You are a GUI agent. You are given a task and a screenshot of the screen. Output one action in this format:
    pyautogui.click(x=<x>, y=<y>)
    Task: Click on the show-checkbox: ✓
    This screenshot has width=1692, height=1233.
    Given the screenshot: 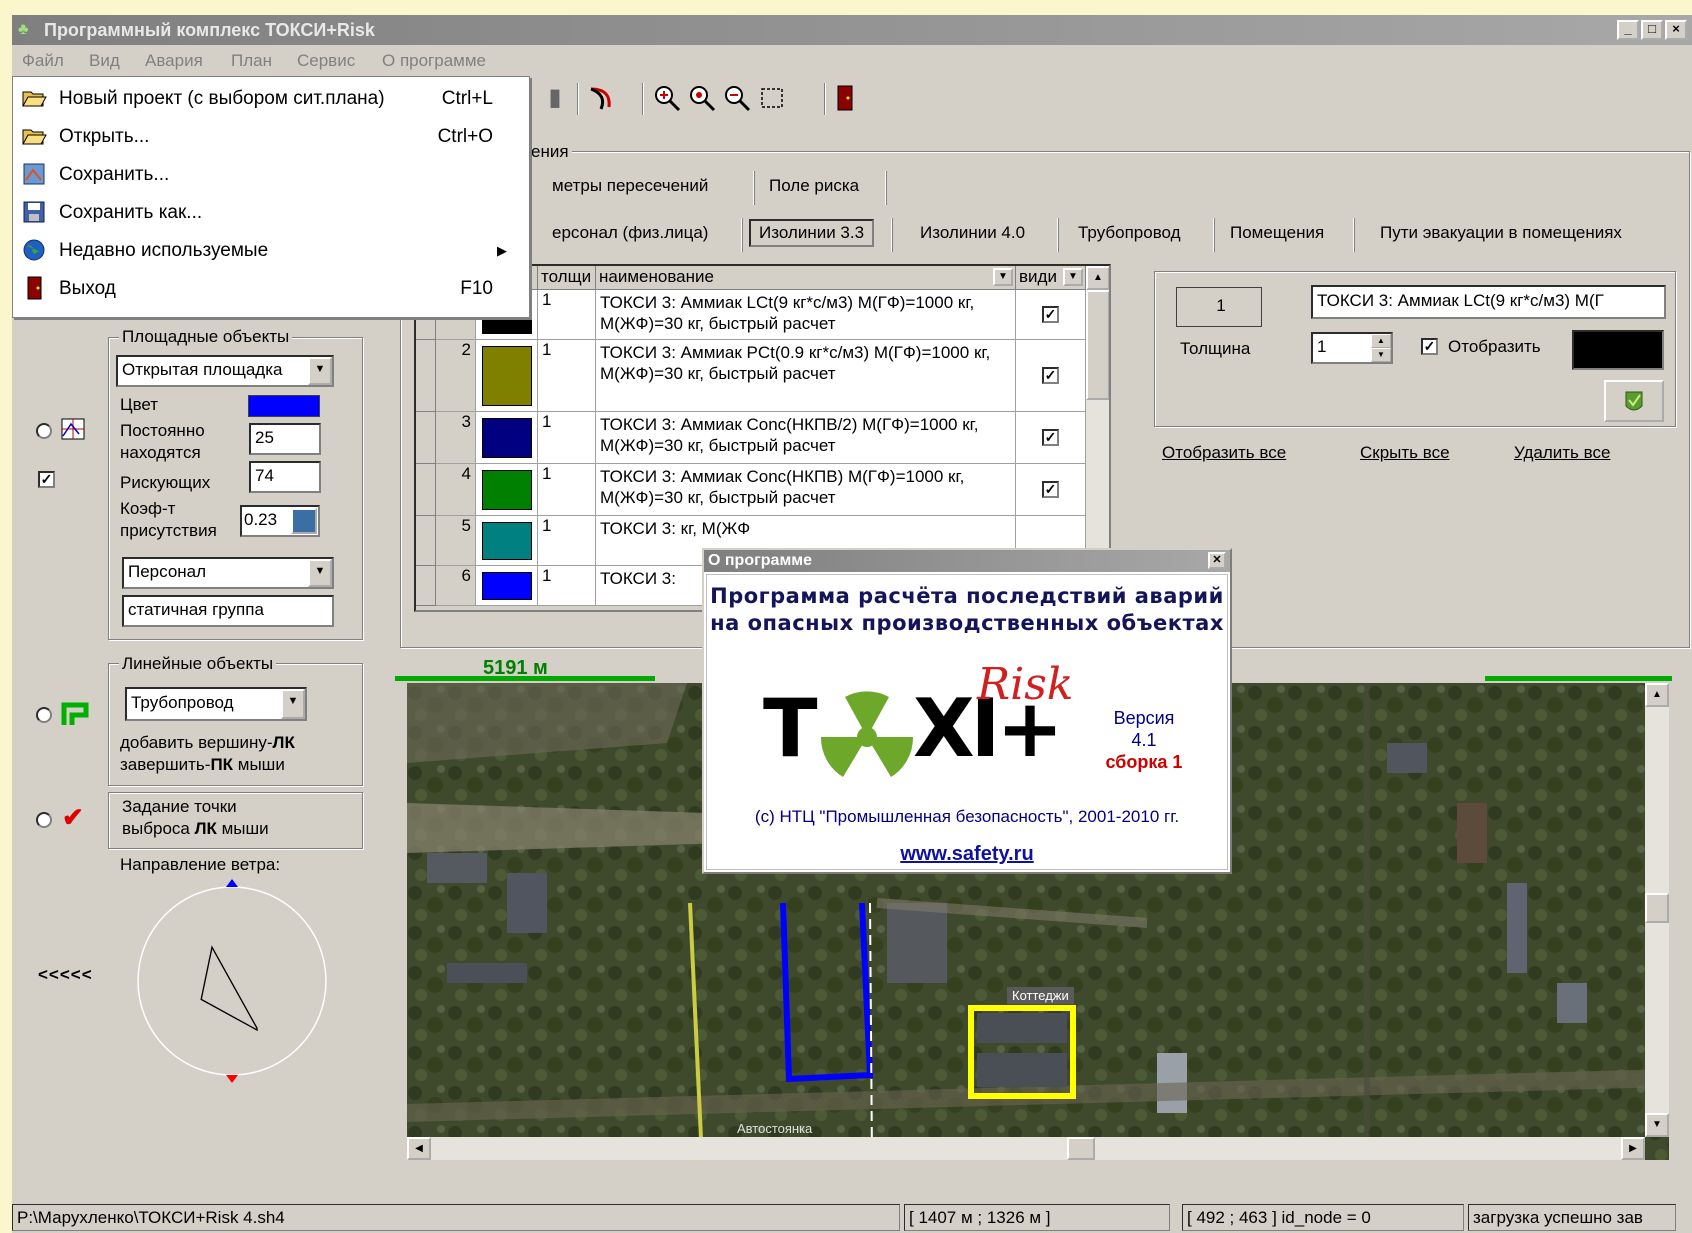 What is the action you would take?
    pyautogui.click(x=1429, y=346)
    